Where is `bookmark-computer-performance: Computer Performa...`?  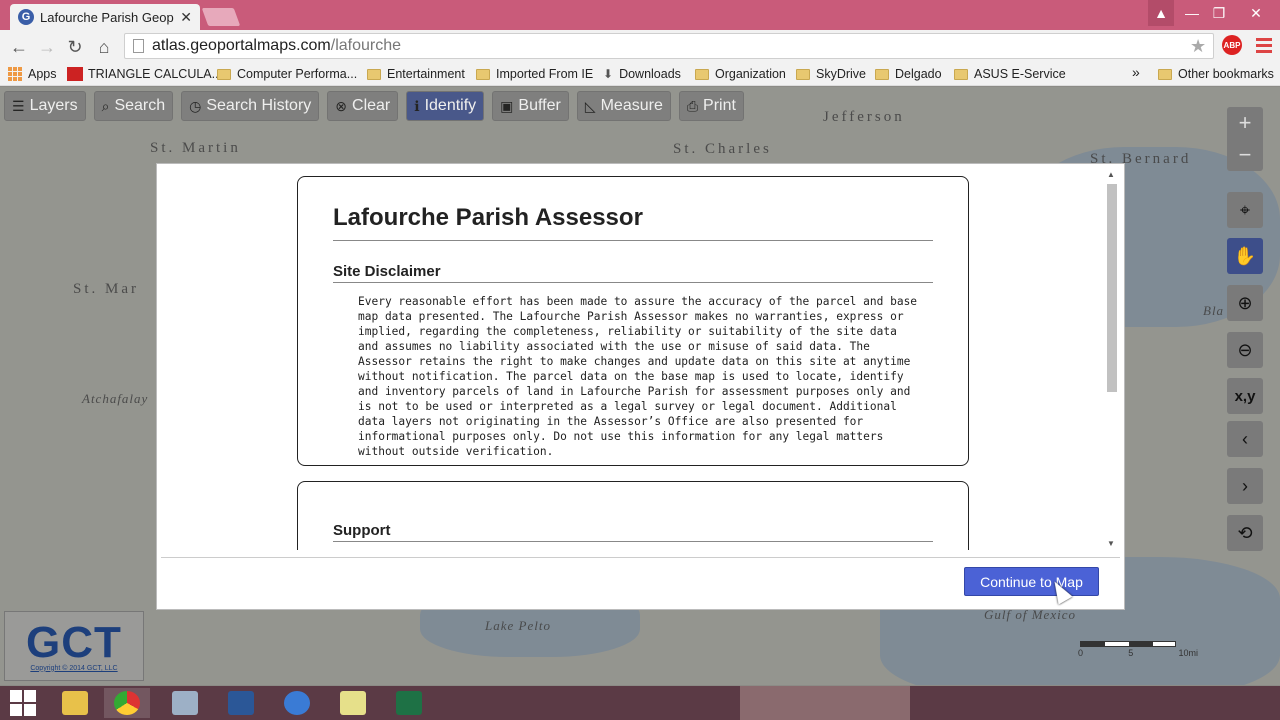 bookmark-computer-performance: Computer Performa... is located at coordinates (287, 74).